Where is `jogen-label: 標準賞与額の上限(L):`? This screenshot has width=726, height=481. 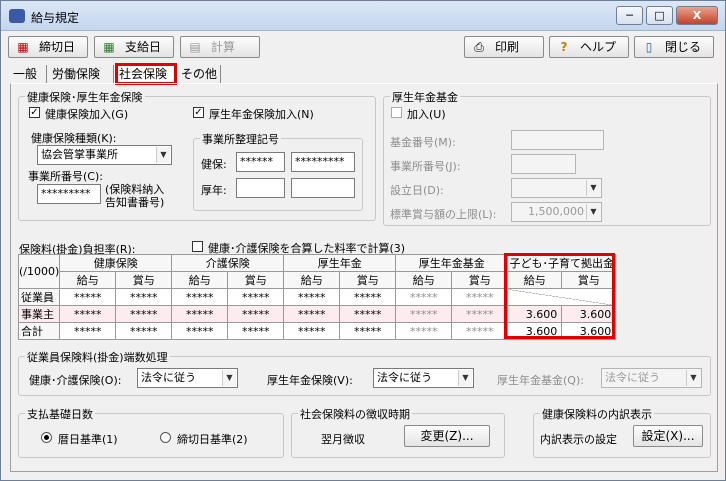
jogen-label: 標準賞与額の上限(L): is located at coordinates (443, 214).